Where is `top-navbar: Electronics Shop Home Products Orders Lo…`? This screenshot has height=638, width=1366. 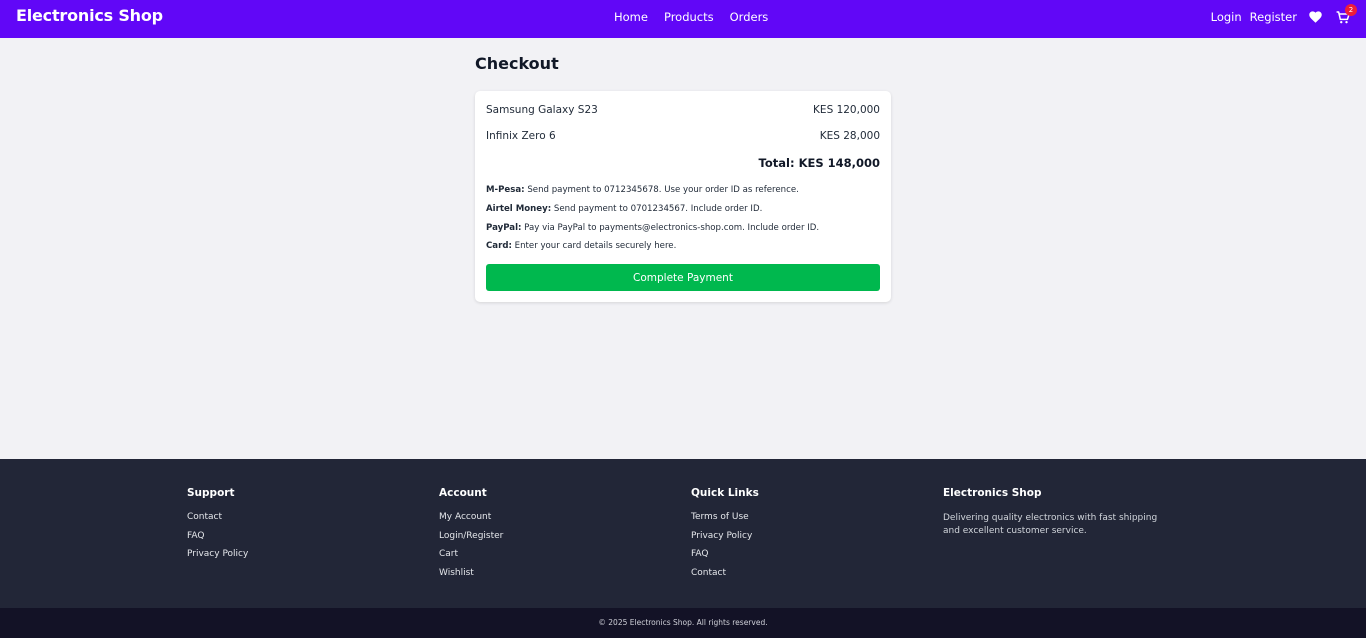
top-navbar: Electronics Shop Home Products Orders Lo… is located at coordinates (683, 19).